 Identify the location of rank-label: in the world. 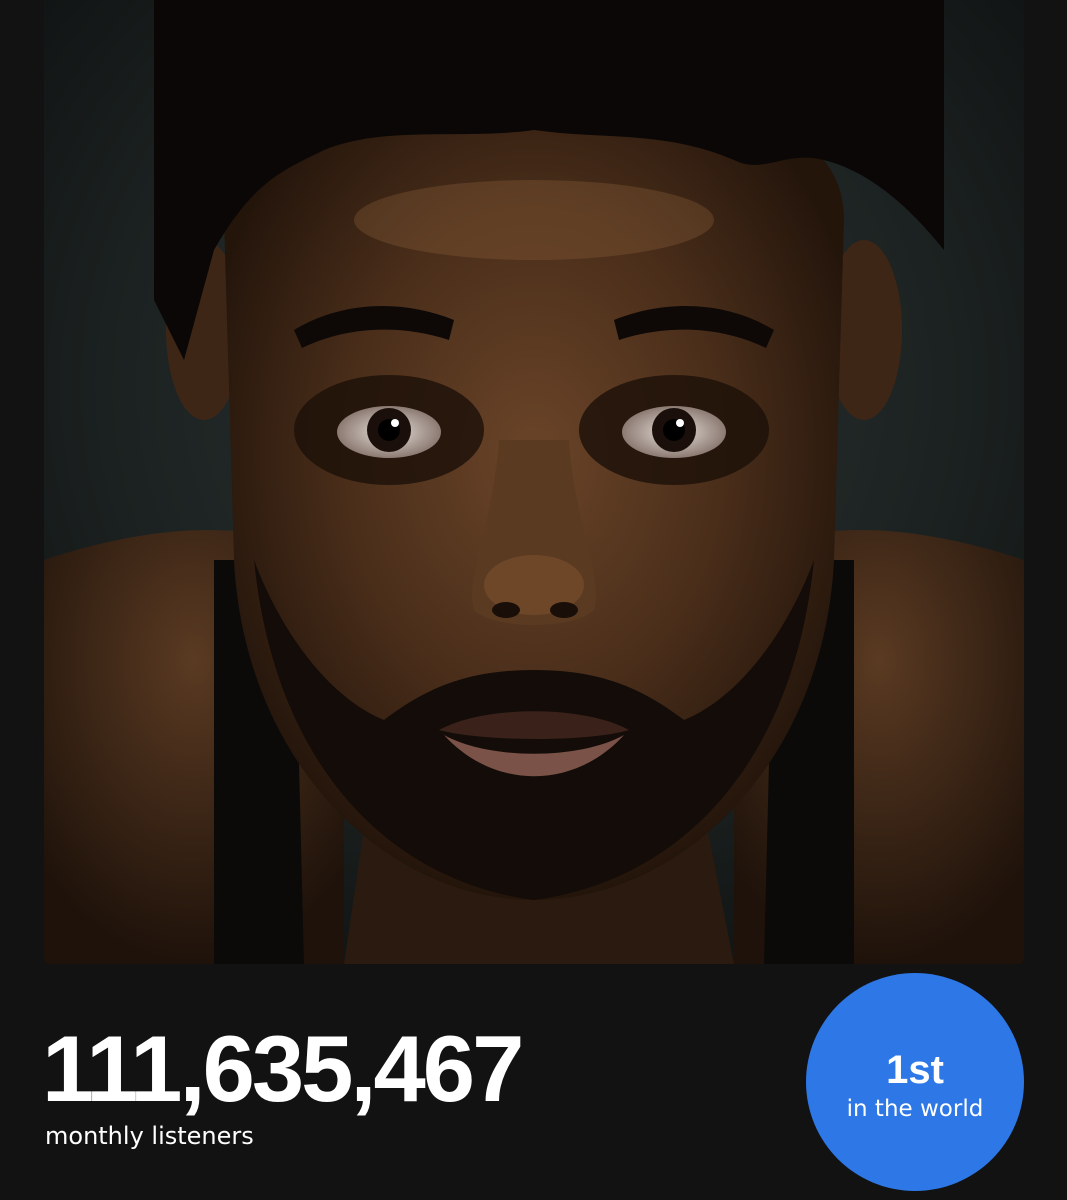
(915, 1108).